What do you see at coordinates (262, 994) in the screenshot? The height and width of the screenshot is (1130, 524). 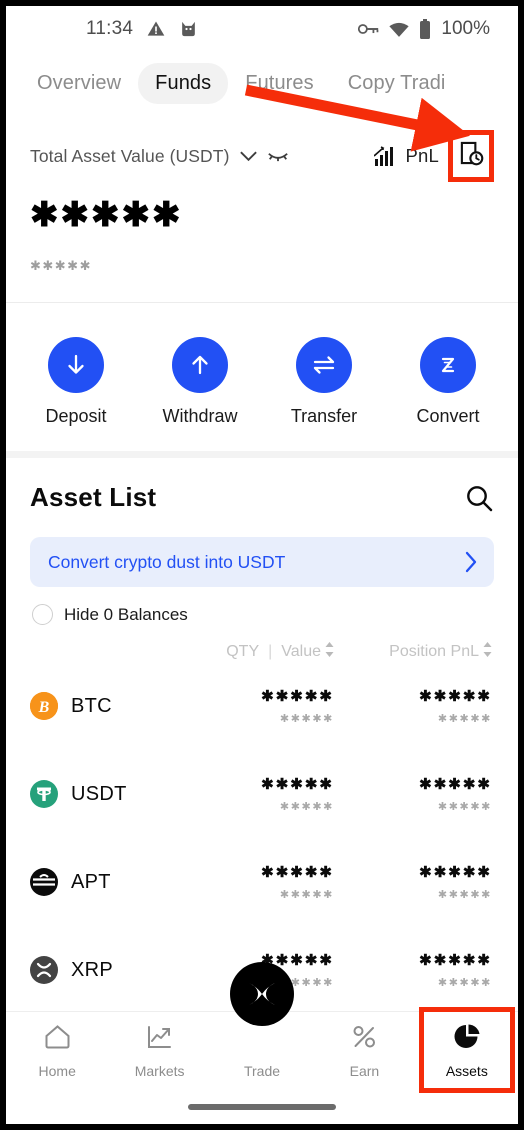 I see `trade-x-logo-icon` at bounding box center [262, 994].